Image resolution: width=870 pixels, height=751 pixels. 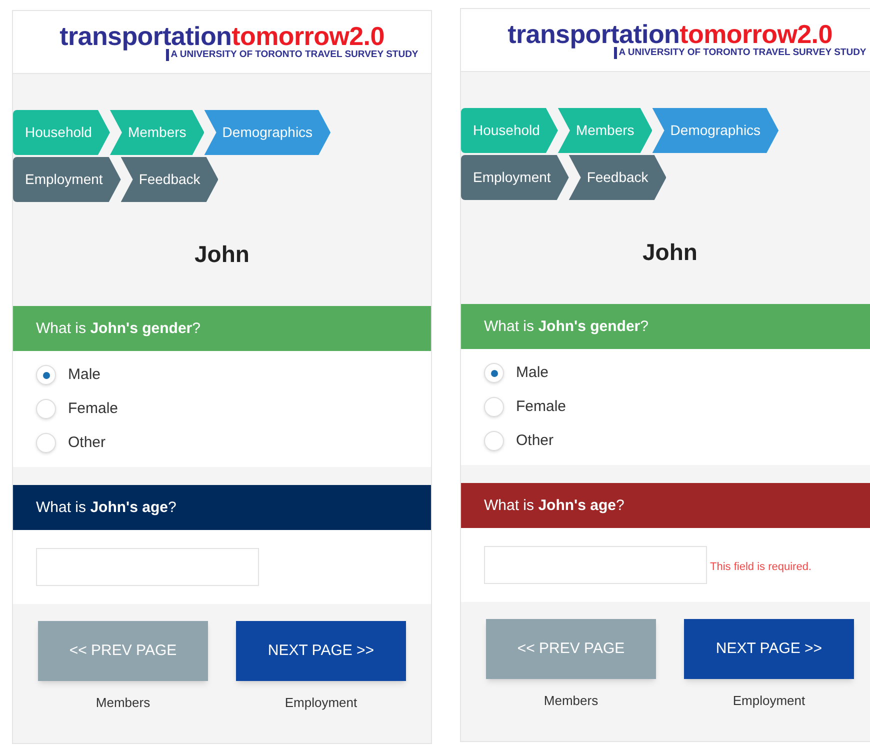 What do you see at coordinates (761, 567) in the screenshot?
I see `error-message: This field is required.` at bounding box center [761, 567].